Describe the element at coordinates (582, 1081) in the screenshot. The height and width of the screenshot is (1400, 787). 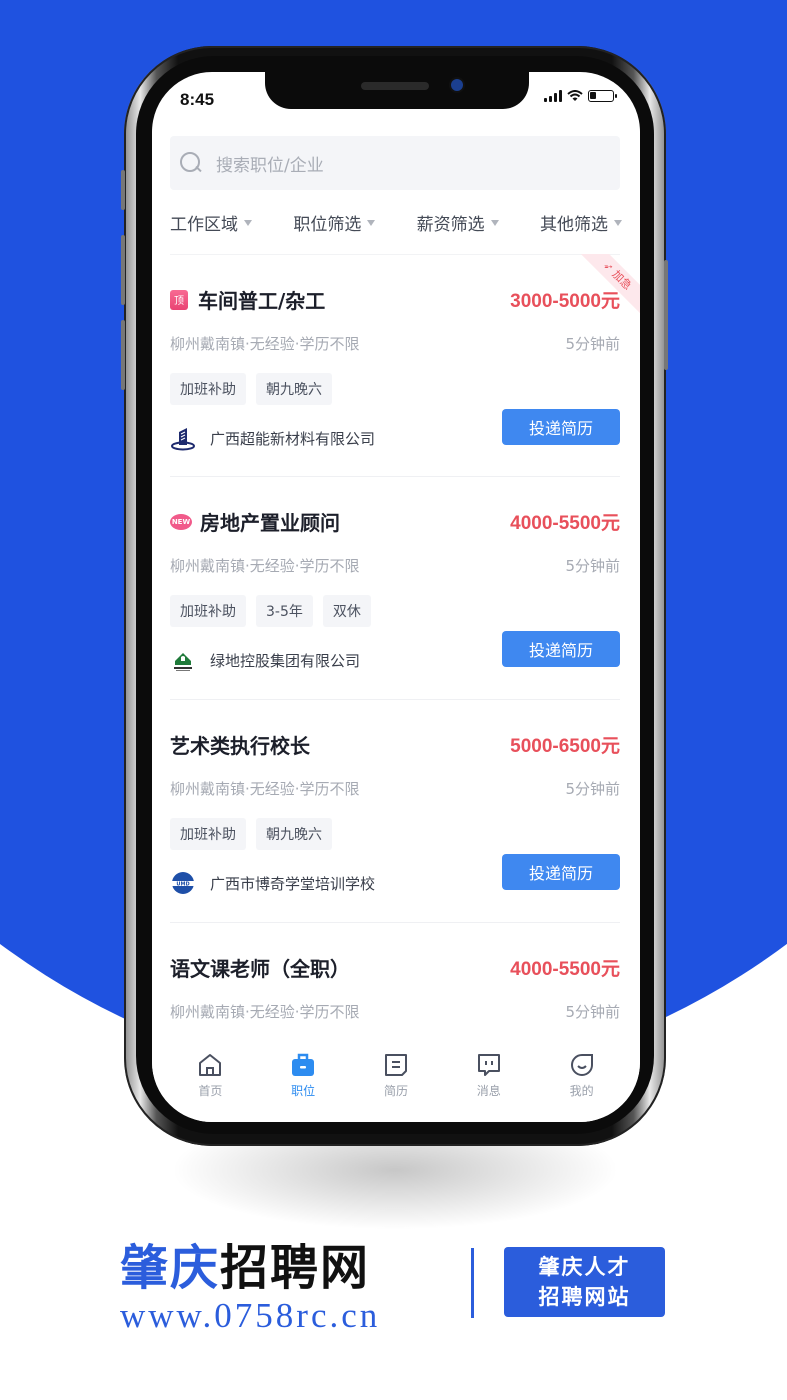
I see `tab-profile: 我的` at that location.